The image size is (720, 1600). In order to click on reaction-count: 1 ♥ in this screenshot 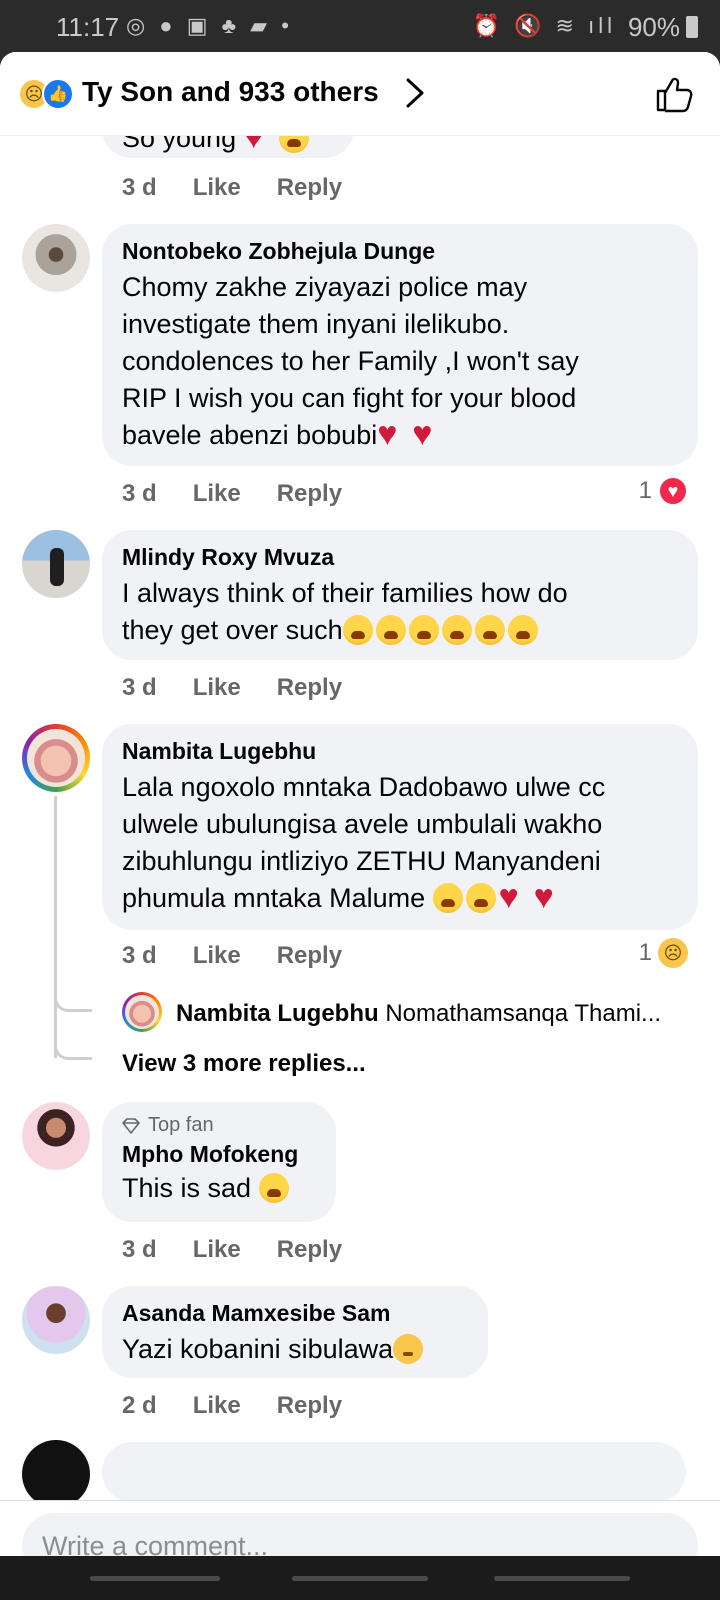, I will do `click(663, 491)`.